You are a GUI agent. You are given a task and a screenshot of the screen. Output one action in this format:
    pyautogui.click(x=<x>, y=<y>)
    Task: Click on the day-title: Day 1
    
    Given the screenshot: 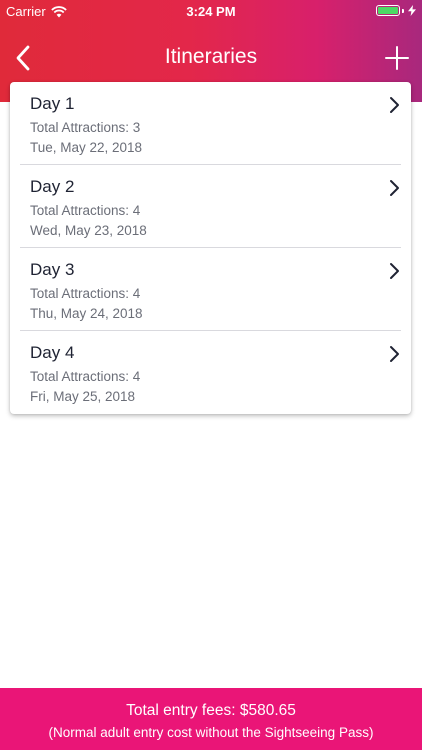 What is the action you would take?
    pyautogui.click(x=52, y=103)
    